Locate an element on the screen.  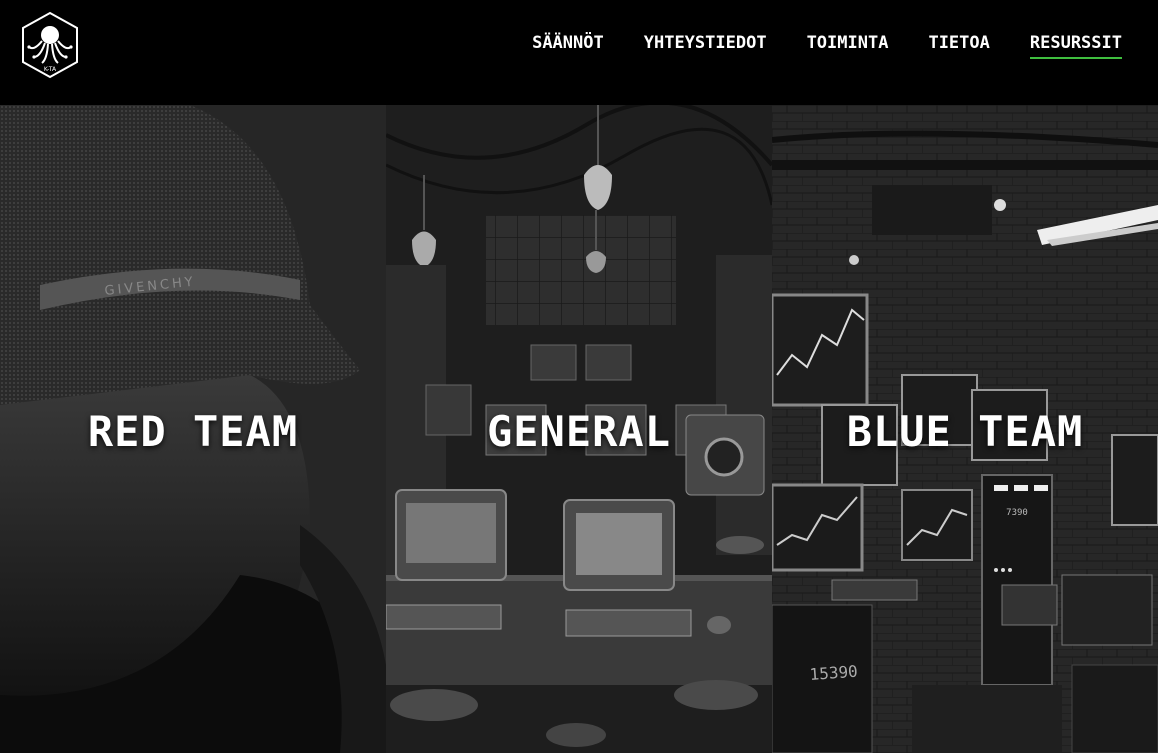
panel-title-blue-team: BLUE TEAM is located at coordinates (965, 431).